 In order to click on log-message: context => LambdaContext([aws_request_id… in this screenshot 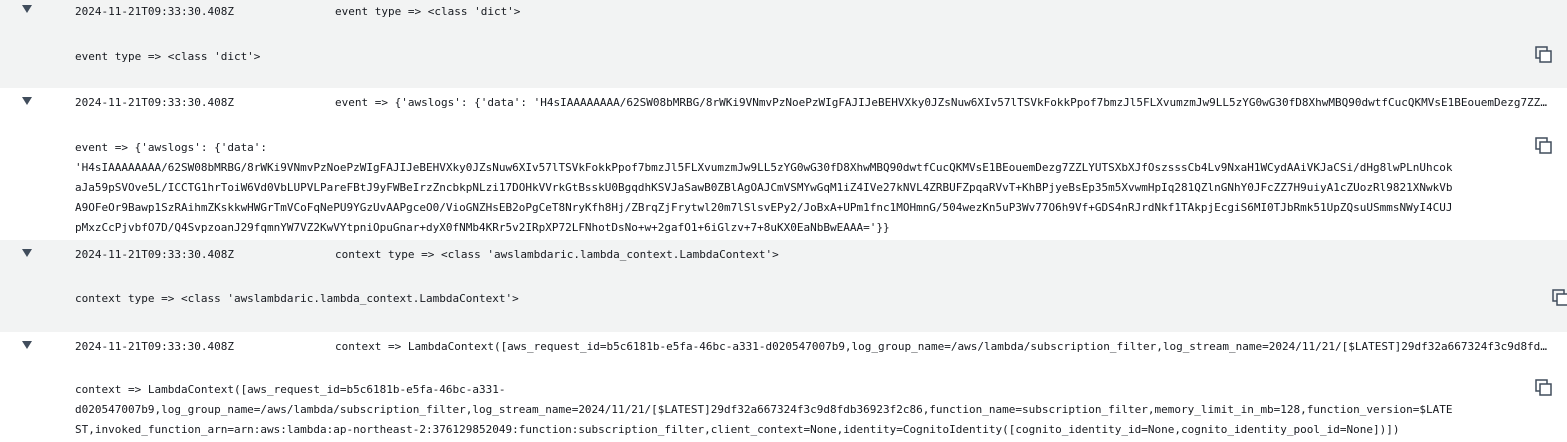, I will do `click(943, 346)`.